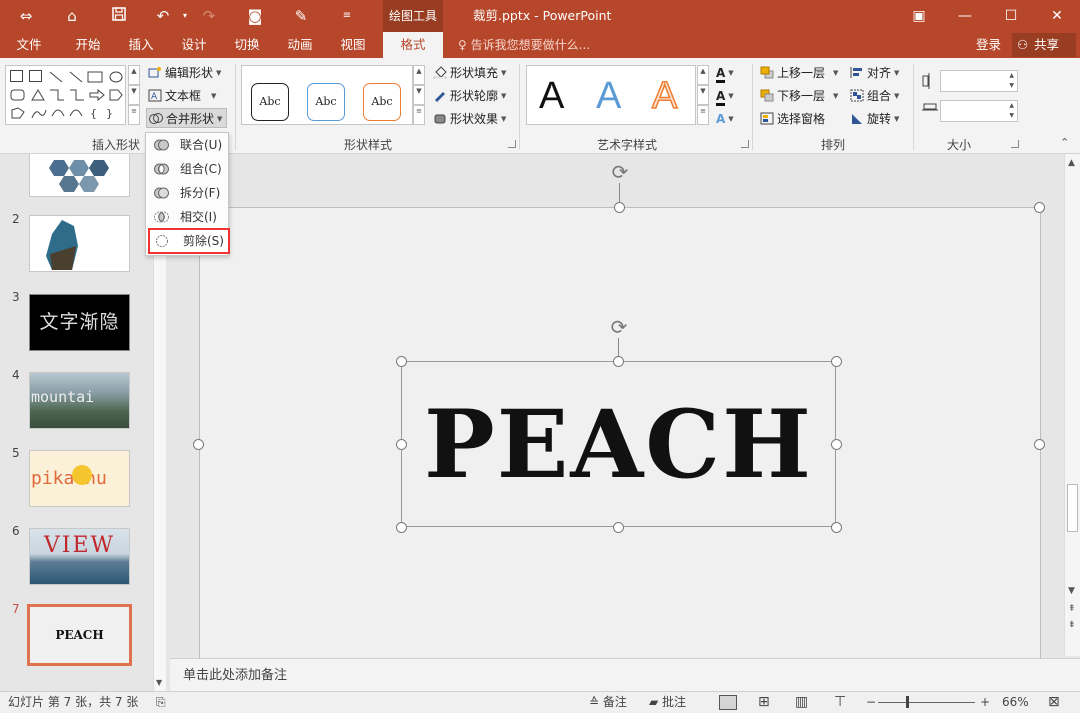 This screenshot has height=713, width=1080. Describe the element at coordinates (347, 16) in the screenshot. I see `customize-qa-icon: ≡` at that location.